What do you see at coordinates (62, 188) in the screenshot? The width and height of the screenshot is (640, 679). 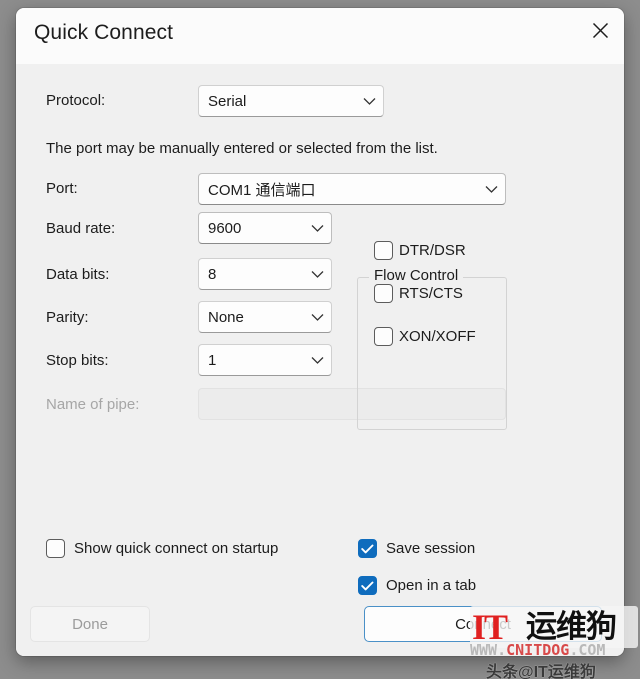 I see `port-label: Port:` at bounding box center [62, 188].